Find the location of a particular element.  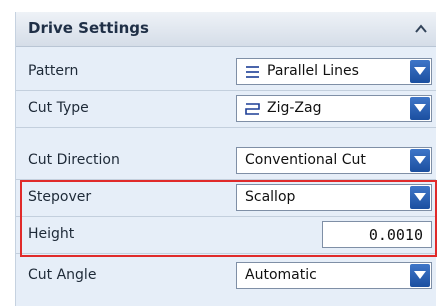

pattern-dropdown: Parallel Lines is located at coordinates (334, 71).